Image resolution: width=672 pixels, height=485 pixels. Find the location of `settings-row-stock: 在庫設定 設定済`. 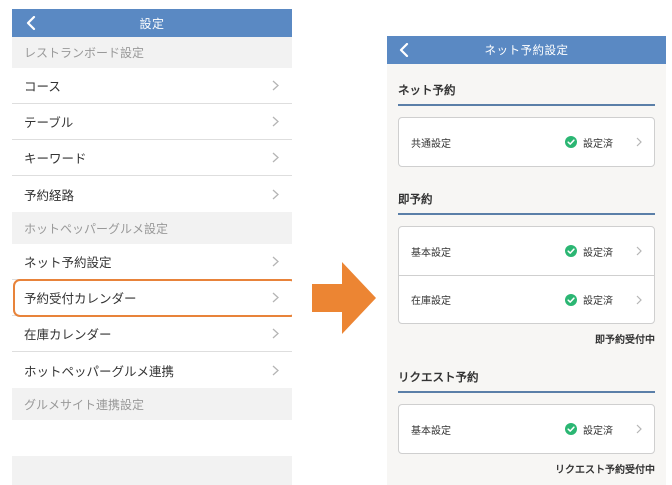

settings-row-stock: 在庫設定 設定済 is located at coordinates (526, 299).